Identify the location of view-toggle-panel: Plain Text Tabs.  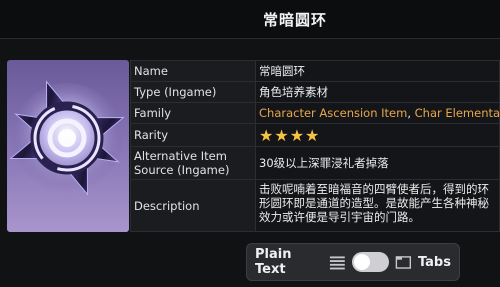
(353, 262).